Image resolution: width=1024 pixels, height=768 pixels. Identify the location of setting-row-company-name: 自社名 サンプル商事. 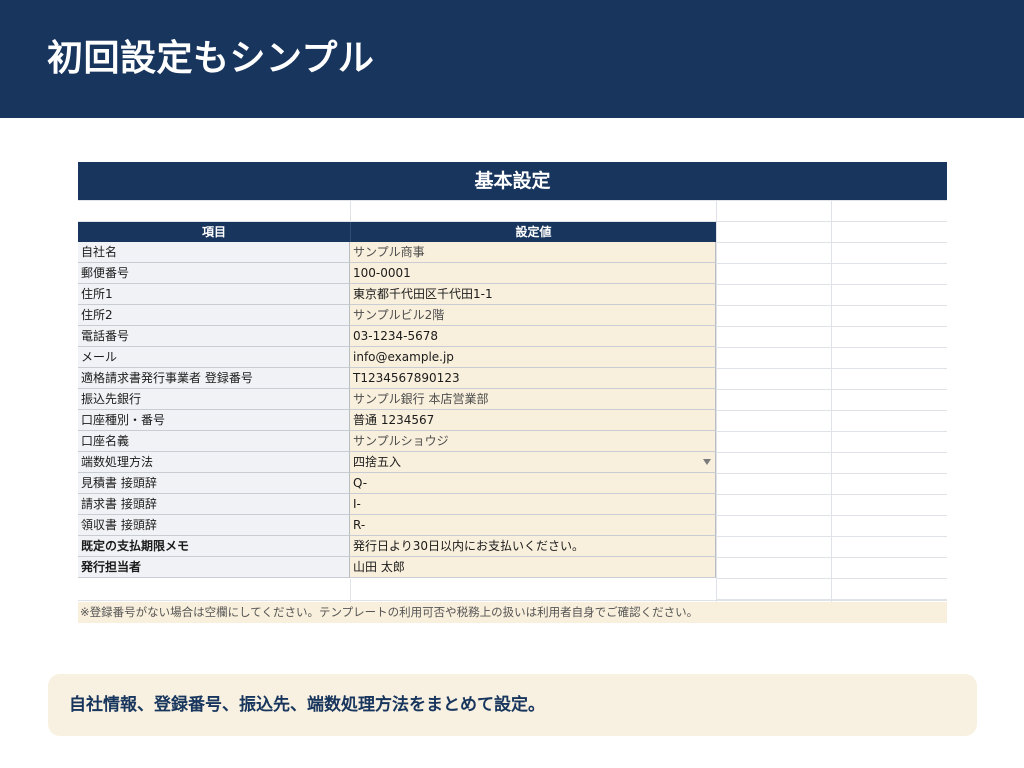
(397, 252).